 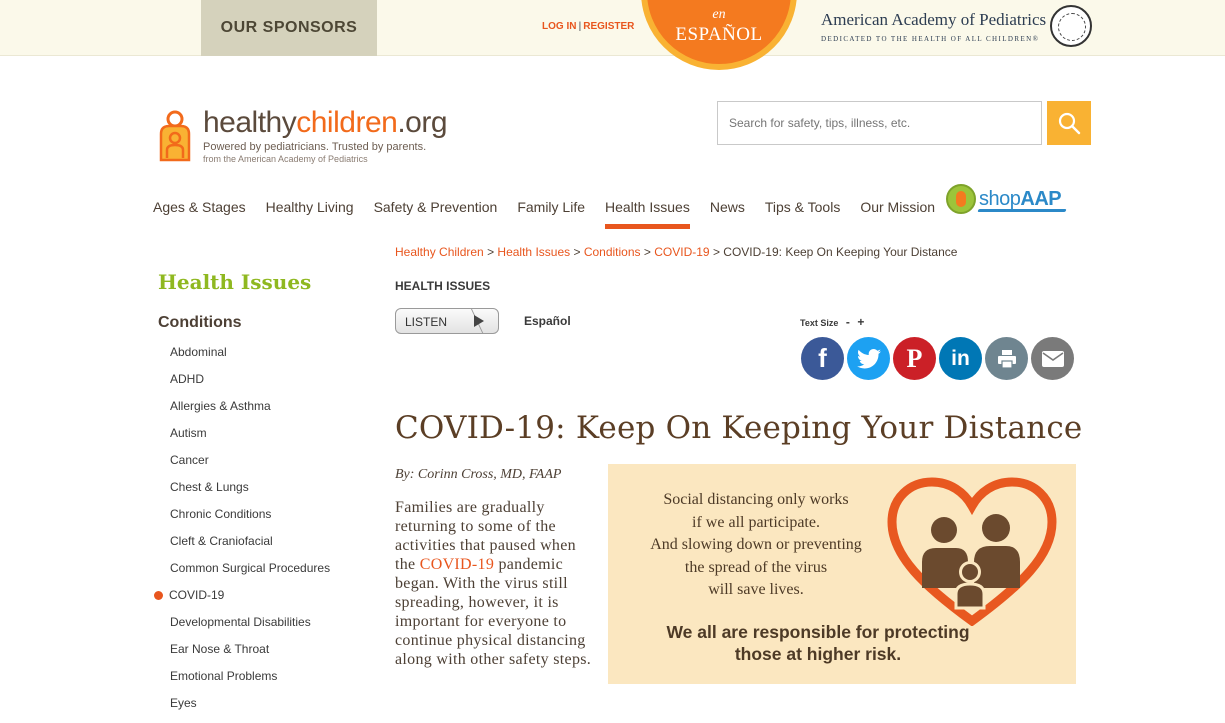 I want to click on sidebar-item-ear-nose-throat: Ear Nose & Throat, so click(x=250, y=655).